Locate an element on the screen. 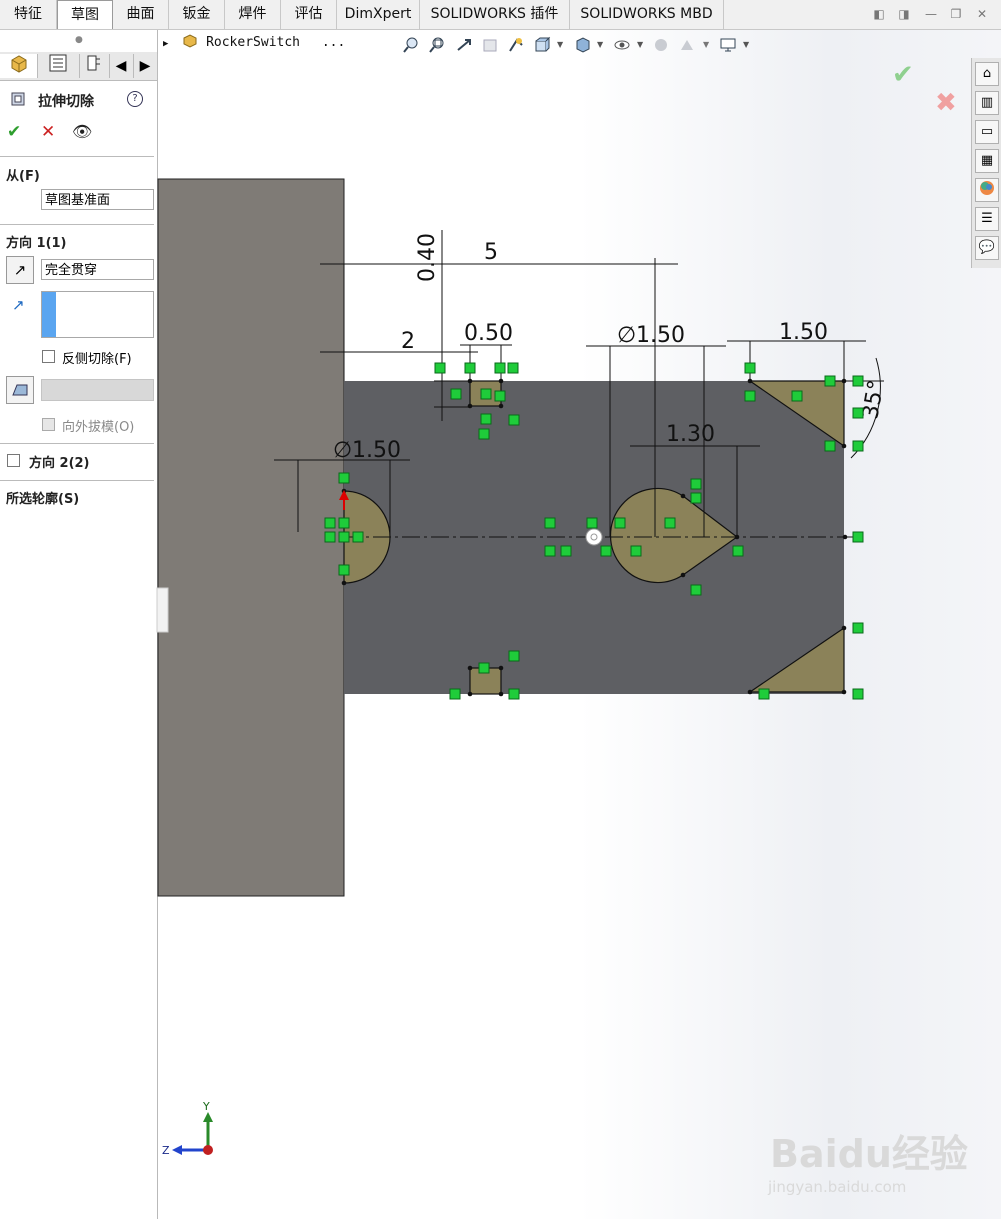 The image size is (1001, 1219). triad-z-label: Z is located at coordinates (166, 1150).